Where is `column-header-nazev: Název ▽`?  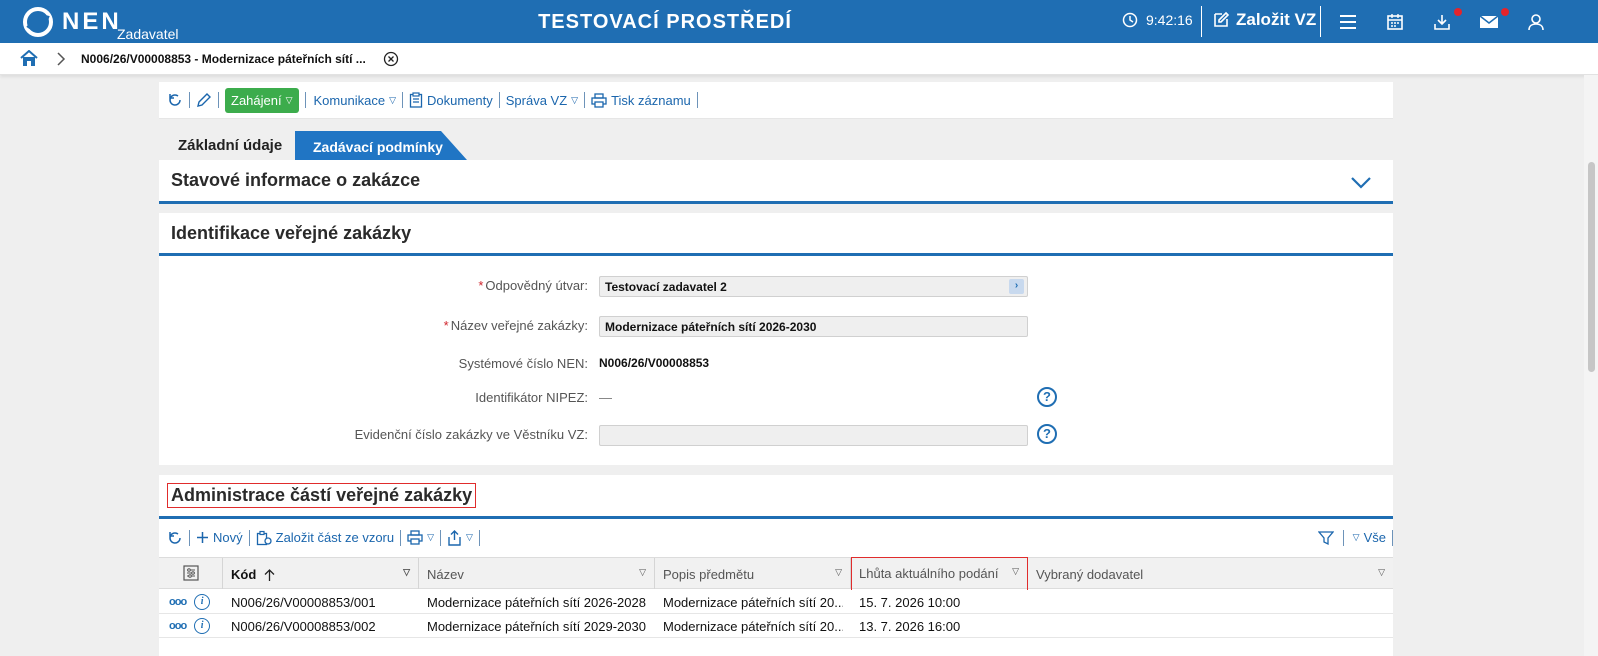 column-header-nazev: Název ▽ is located at coordinates (537, 573).